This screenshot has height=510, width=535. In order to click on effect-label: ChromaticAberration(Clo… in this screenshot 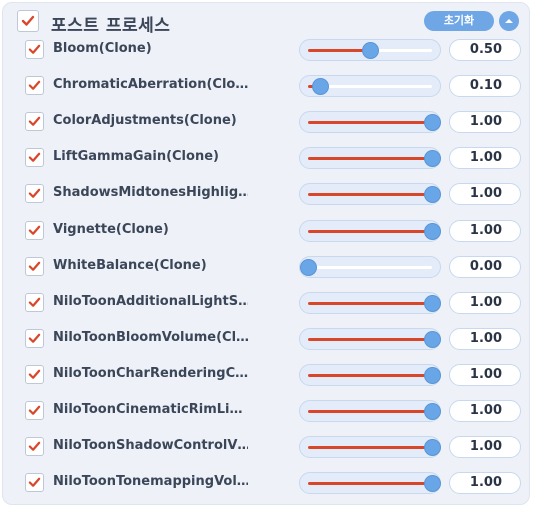, I will do `click(150, 85)`.